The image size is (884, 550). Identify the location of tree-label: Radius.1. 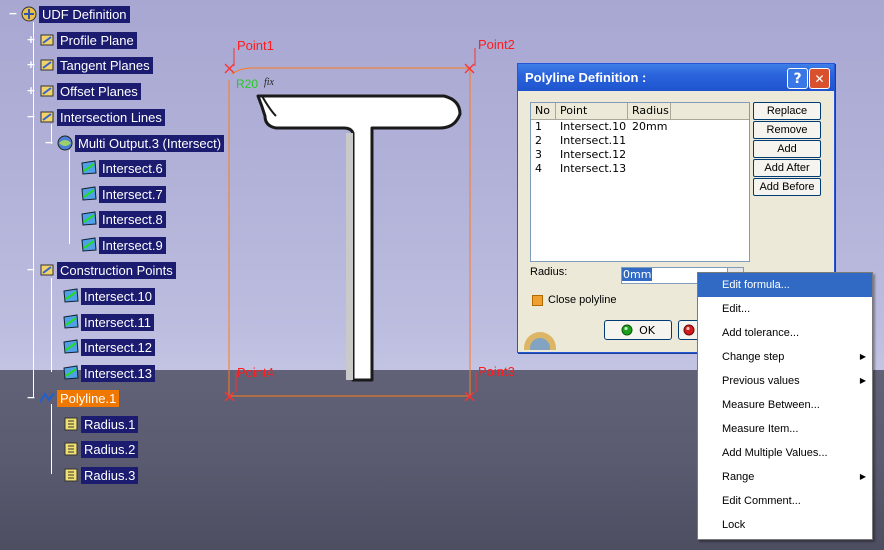
(110, 424).